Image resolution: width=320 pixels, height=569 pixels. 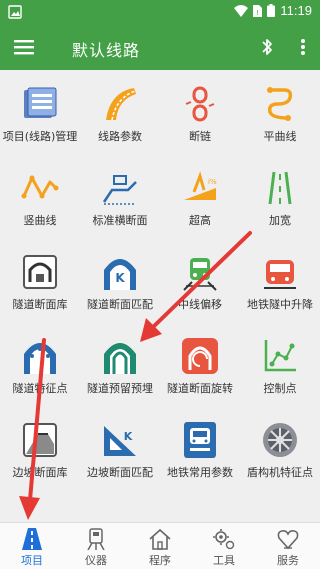 I want to click on grid-item-horizontal-curve: 平曲线, so click(x=280, y=112).